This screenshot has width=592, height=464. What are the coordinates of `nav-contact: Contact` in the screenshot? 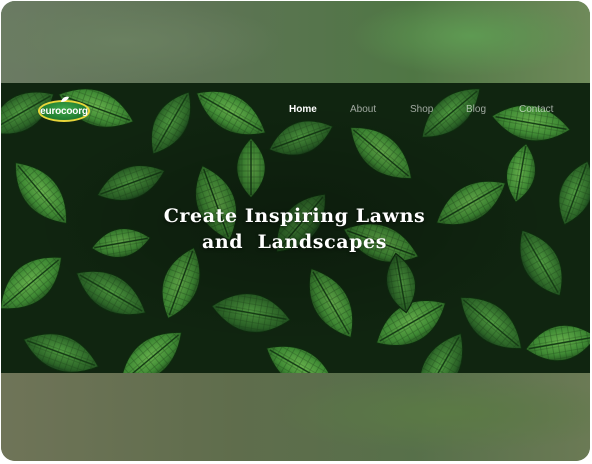 It's located at (536, 112).